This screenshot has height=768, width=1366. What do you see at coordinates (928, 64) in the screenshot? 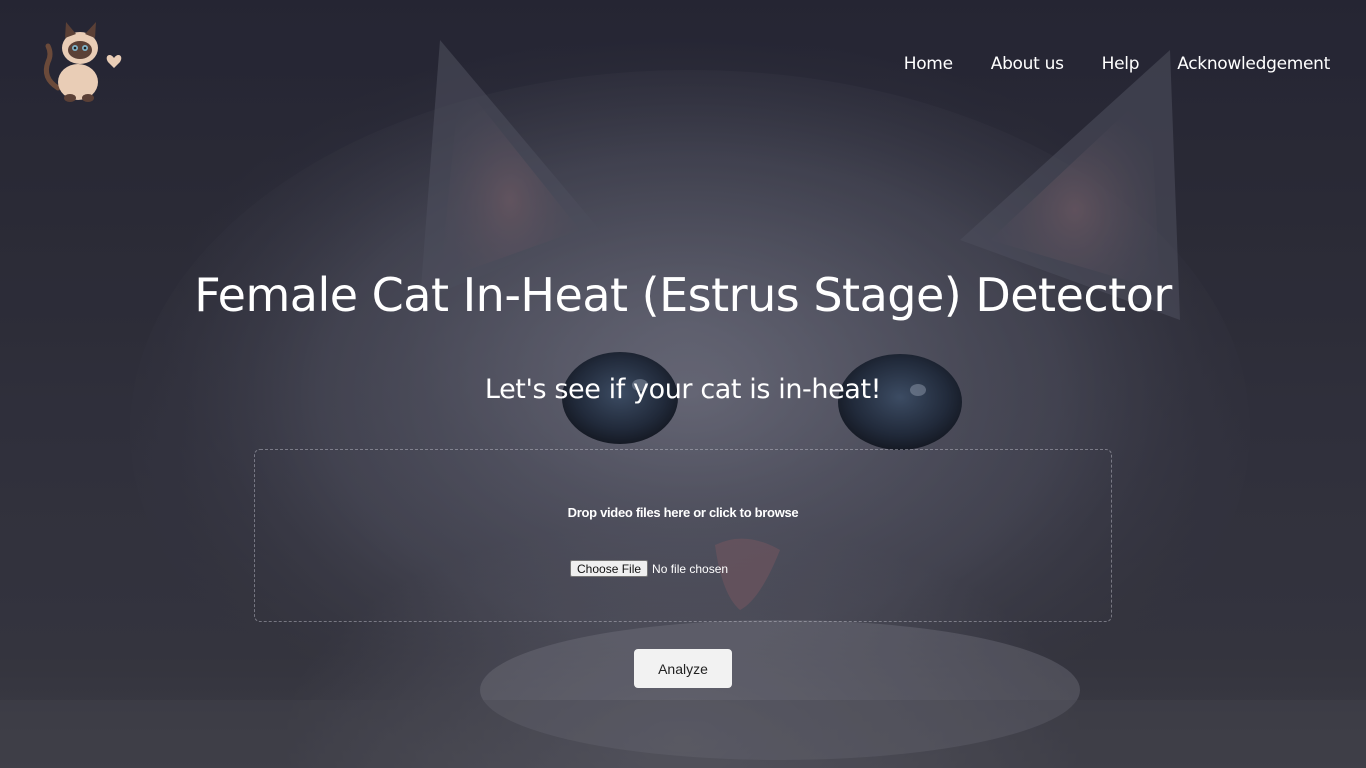
I see `nav-item-home: Home` at bounding box center [928, 64].